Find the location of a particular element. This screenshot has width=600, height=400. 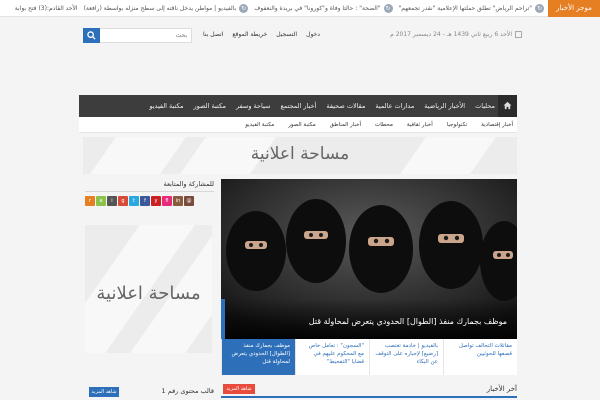

facebook-icon: f is located at coordinates (145, 201).